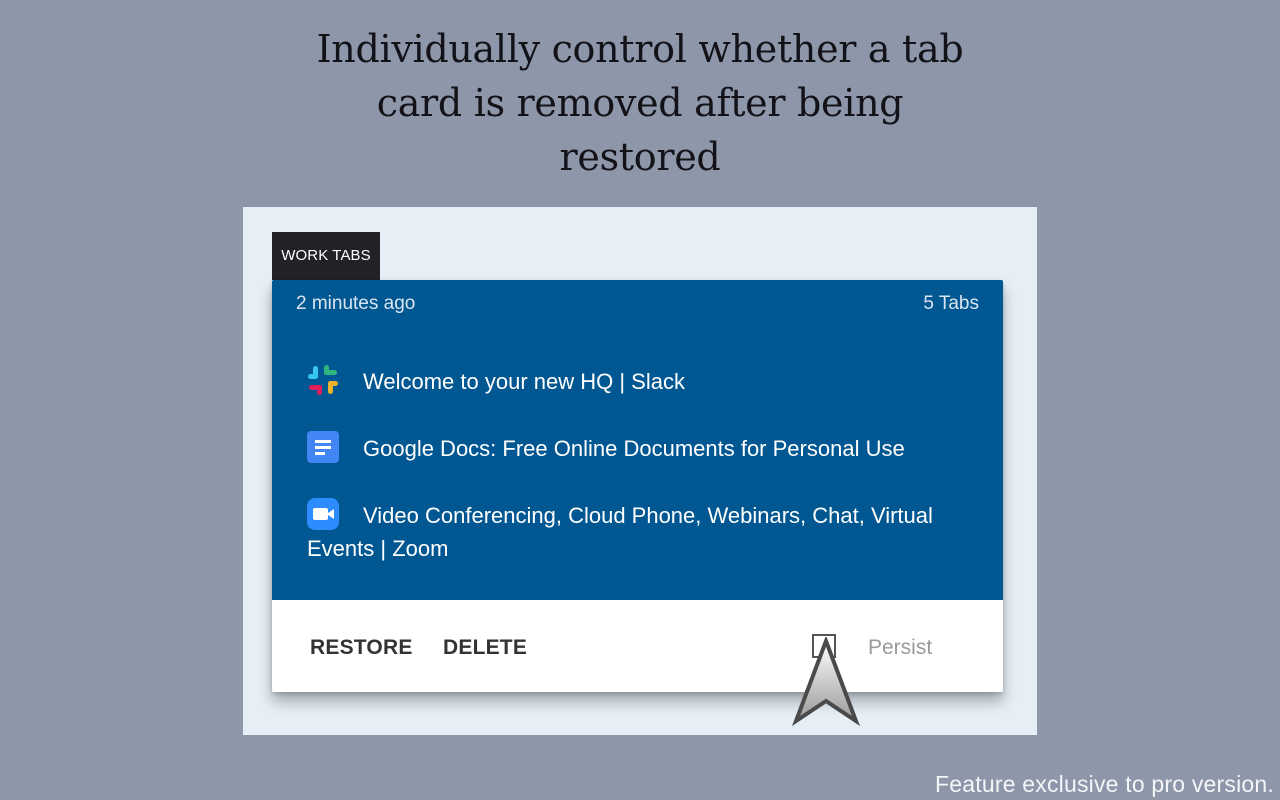 The width and height of the screenshot is (1280, 800). Describe the element at coordinates (361, 648) in the screenshot. I see `restore-button: RESTORE` at that location.